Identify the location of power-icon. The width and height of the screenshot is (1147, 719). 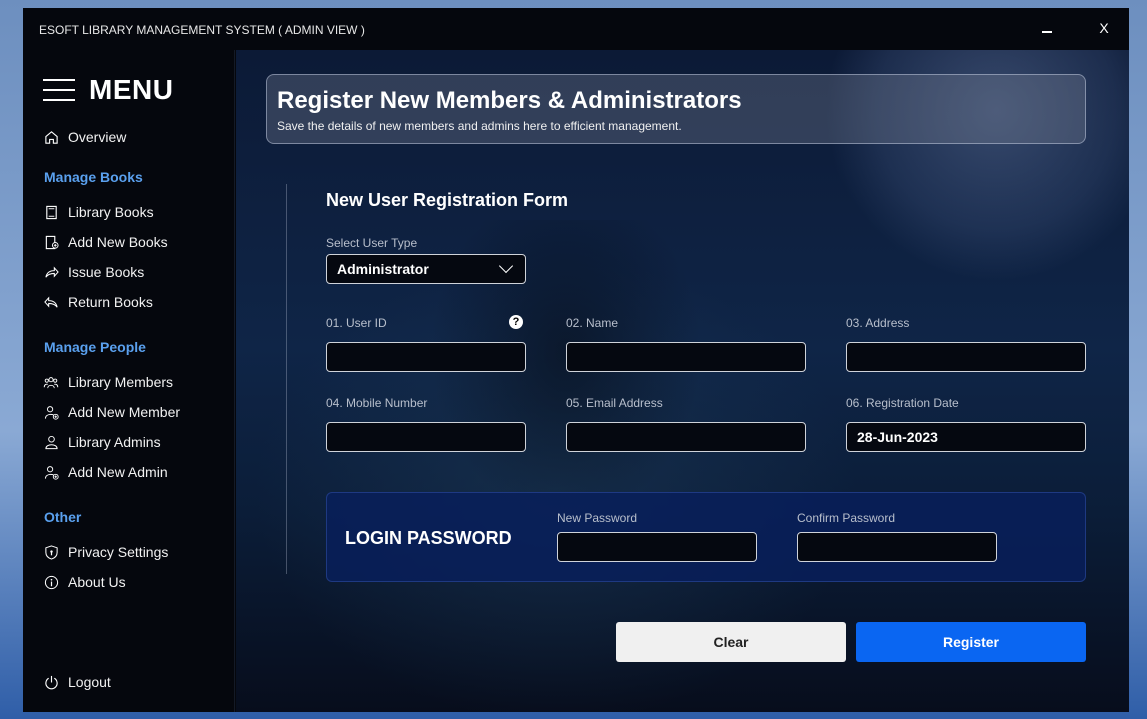
(51, 682).